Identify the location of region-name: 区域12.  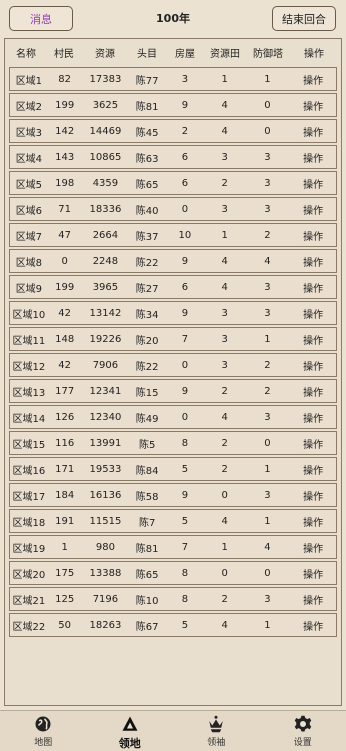
(29, 365).